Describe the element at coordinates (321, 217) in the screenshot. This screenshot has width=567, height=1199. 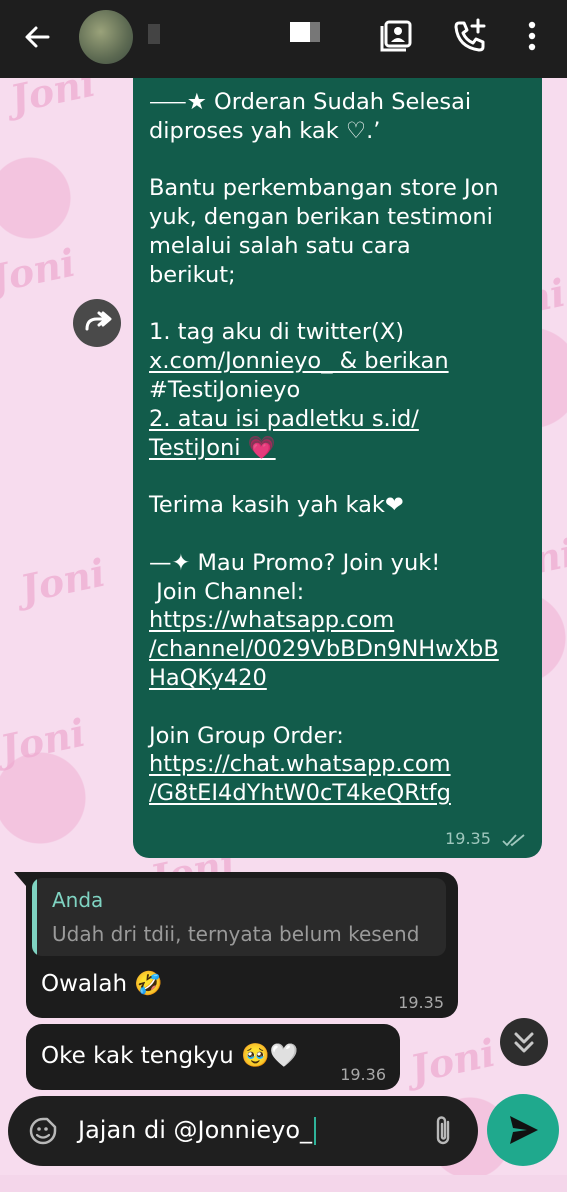
I see `message-line: yuk, dengan berikan testimoni` at that location.